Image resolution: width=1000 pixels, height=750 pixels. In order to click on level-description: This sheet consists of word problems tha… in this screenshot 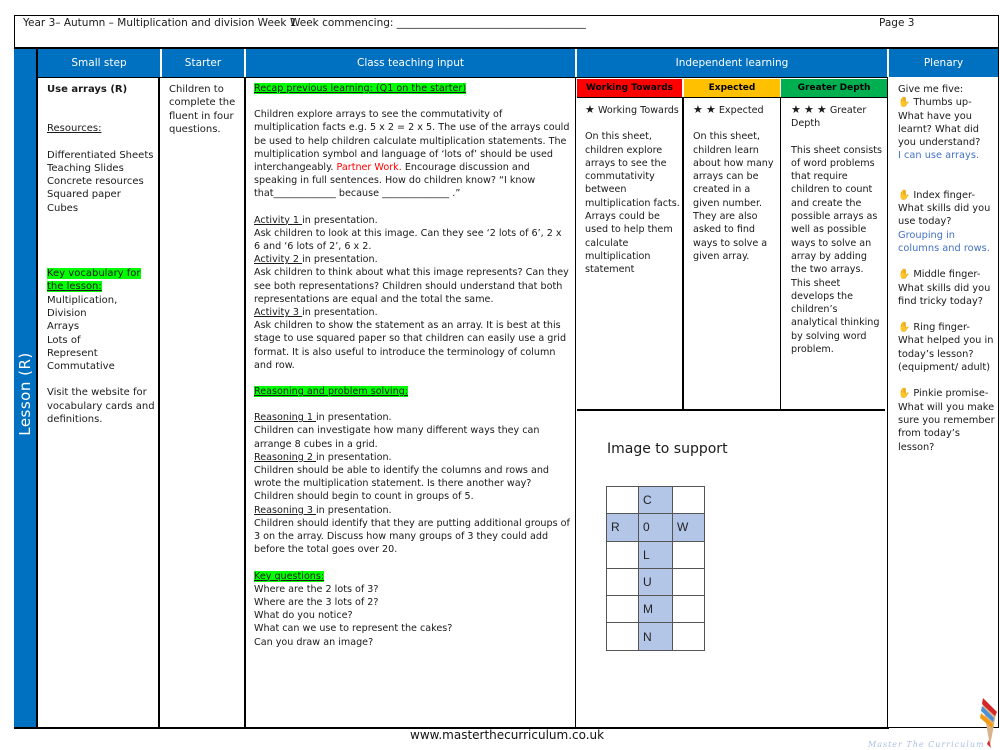, I will do `click(836, 250)`.